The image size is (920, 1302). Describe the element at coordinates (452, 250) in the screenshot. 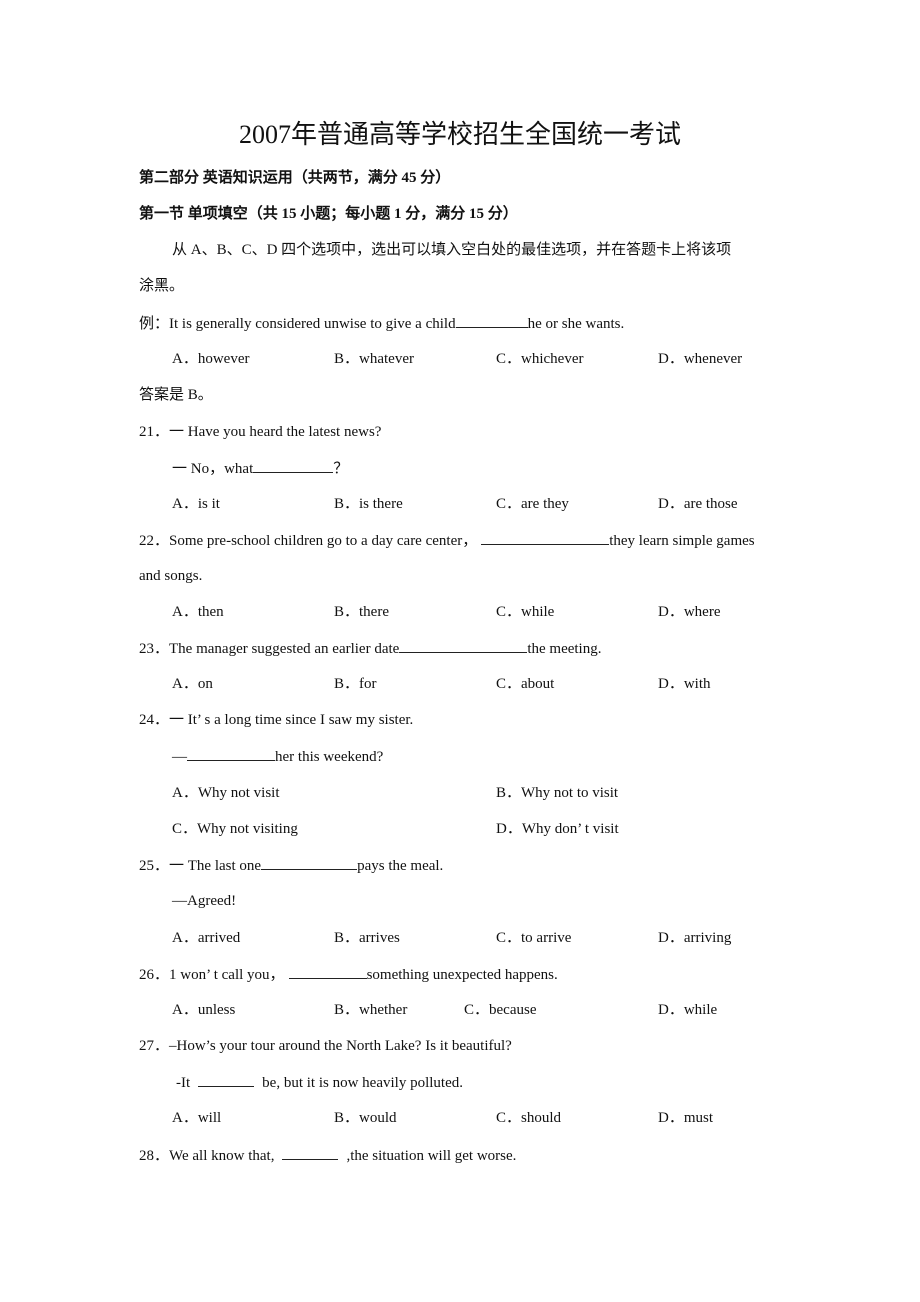

I see `instructions-line-1: 从 A、B、C、D 四个选项中，选出可以填入空白处的最佳选项，并在答题卡上将该项` at that location.